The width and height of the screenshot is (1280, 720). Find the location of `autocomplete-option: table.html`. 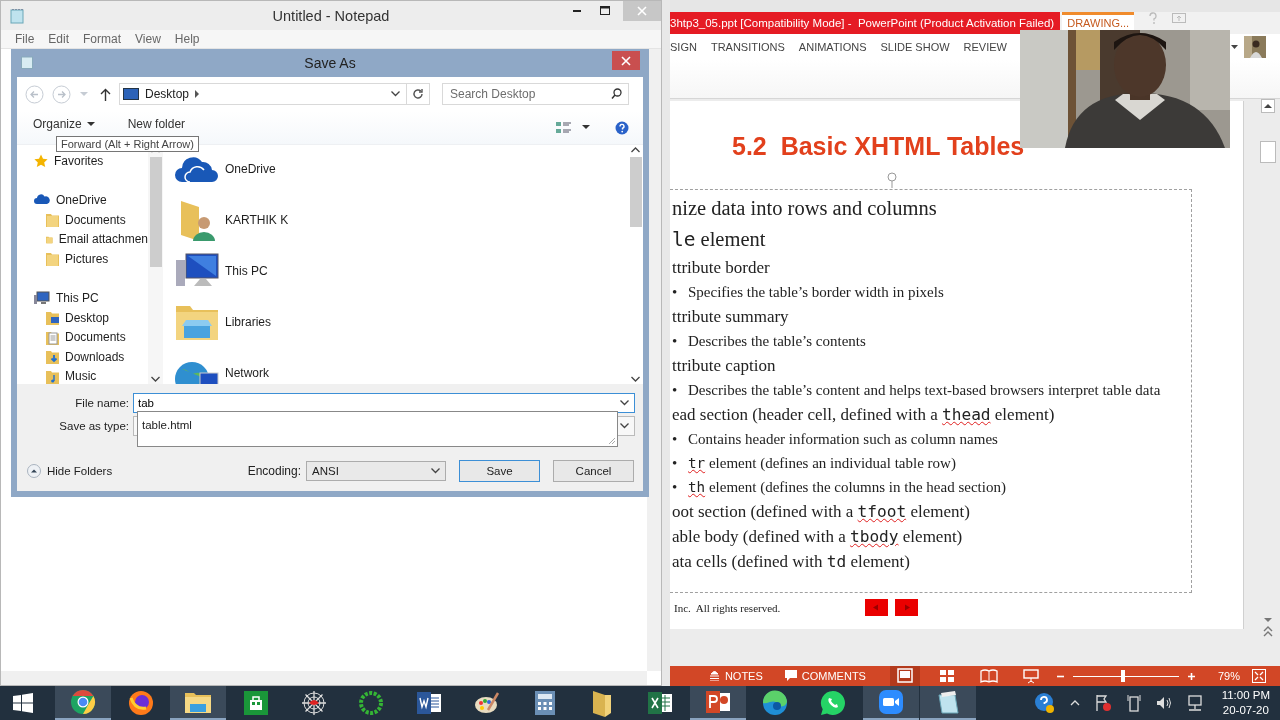

autocomplete-option: table.html is located at coordinates (167, 425).